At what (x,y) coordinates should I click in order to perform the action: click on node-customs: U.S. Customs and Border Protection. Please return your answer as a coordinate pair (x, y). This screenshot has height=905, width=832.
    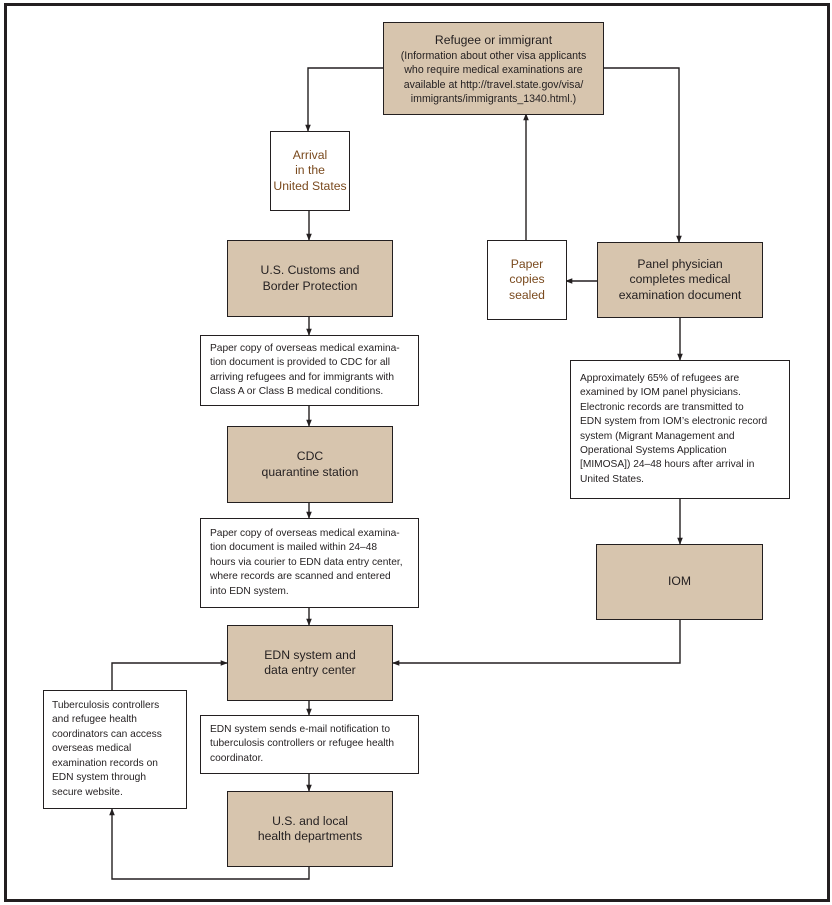
    Looking at the image, I should click on (310, 278).